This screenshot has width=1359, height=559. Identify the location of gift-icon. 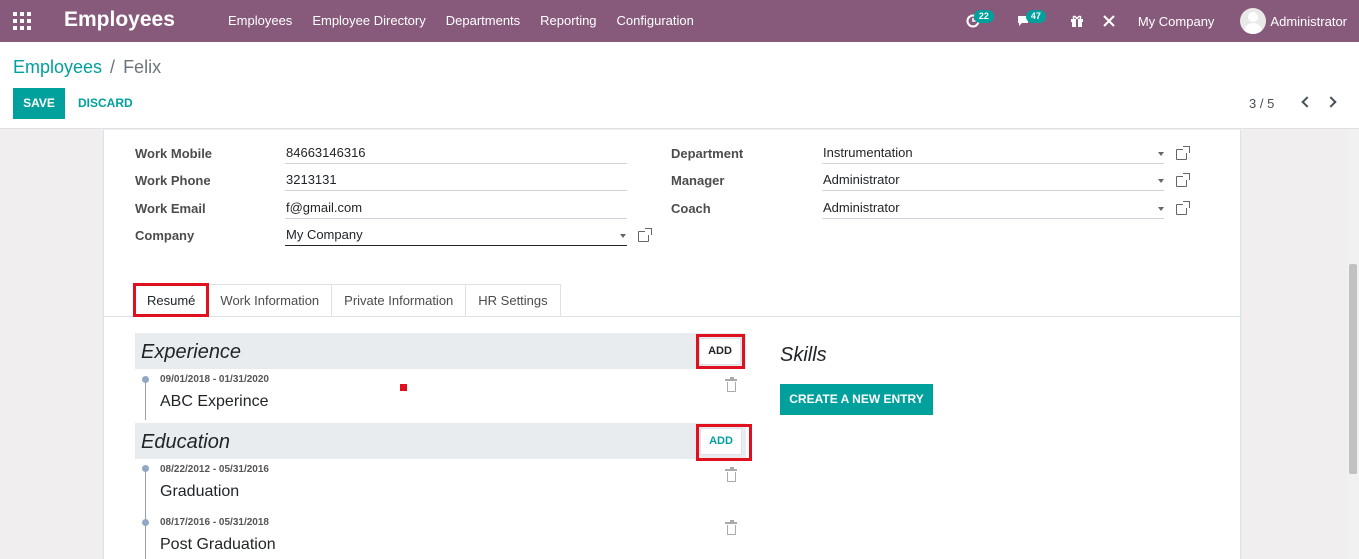
(1076, 21).